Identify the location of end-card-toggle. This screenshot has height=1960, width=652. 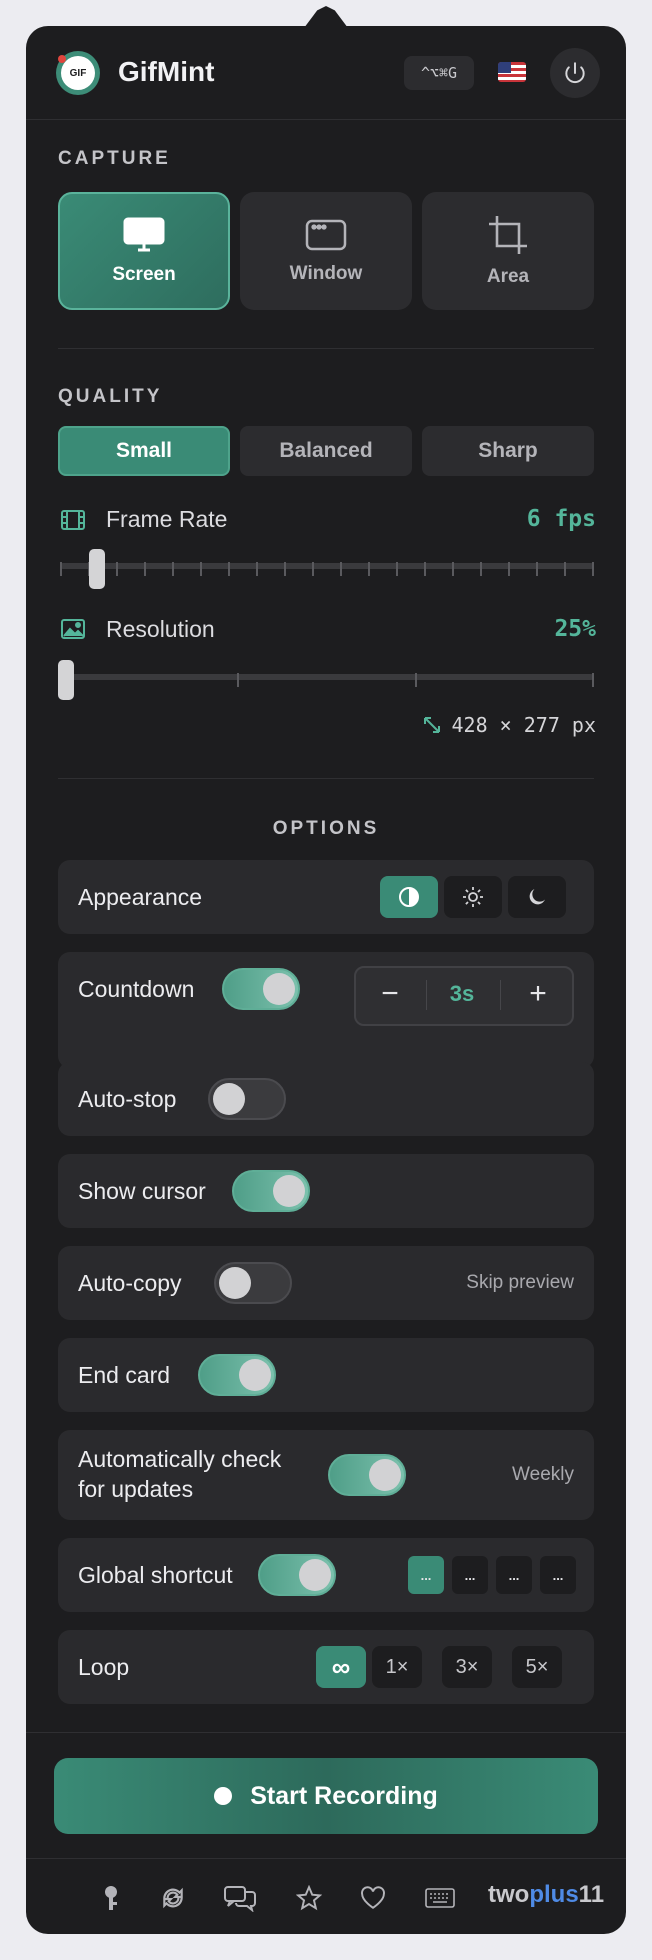
(237, 1375).